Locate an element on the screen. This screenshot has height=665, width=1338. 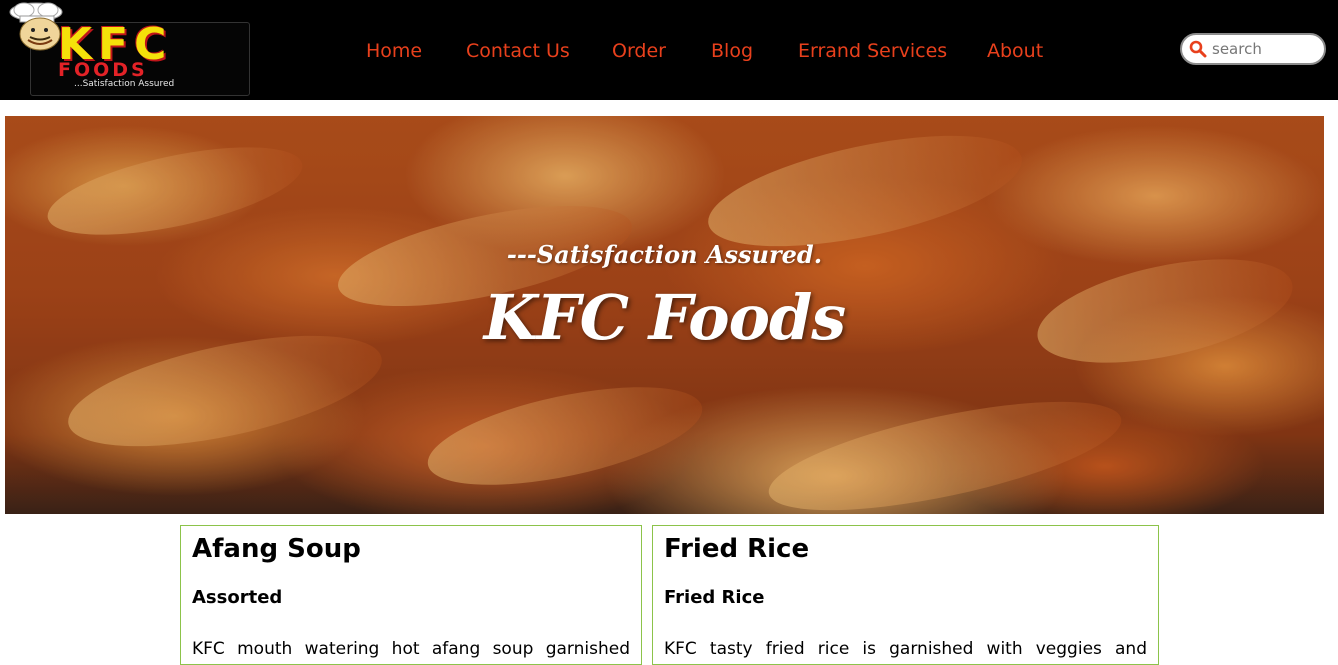
search-box is located at coordinates (1253, 49).